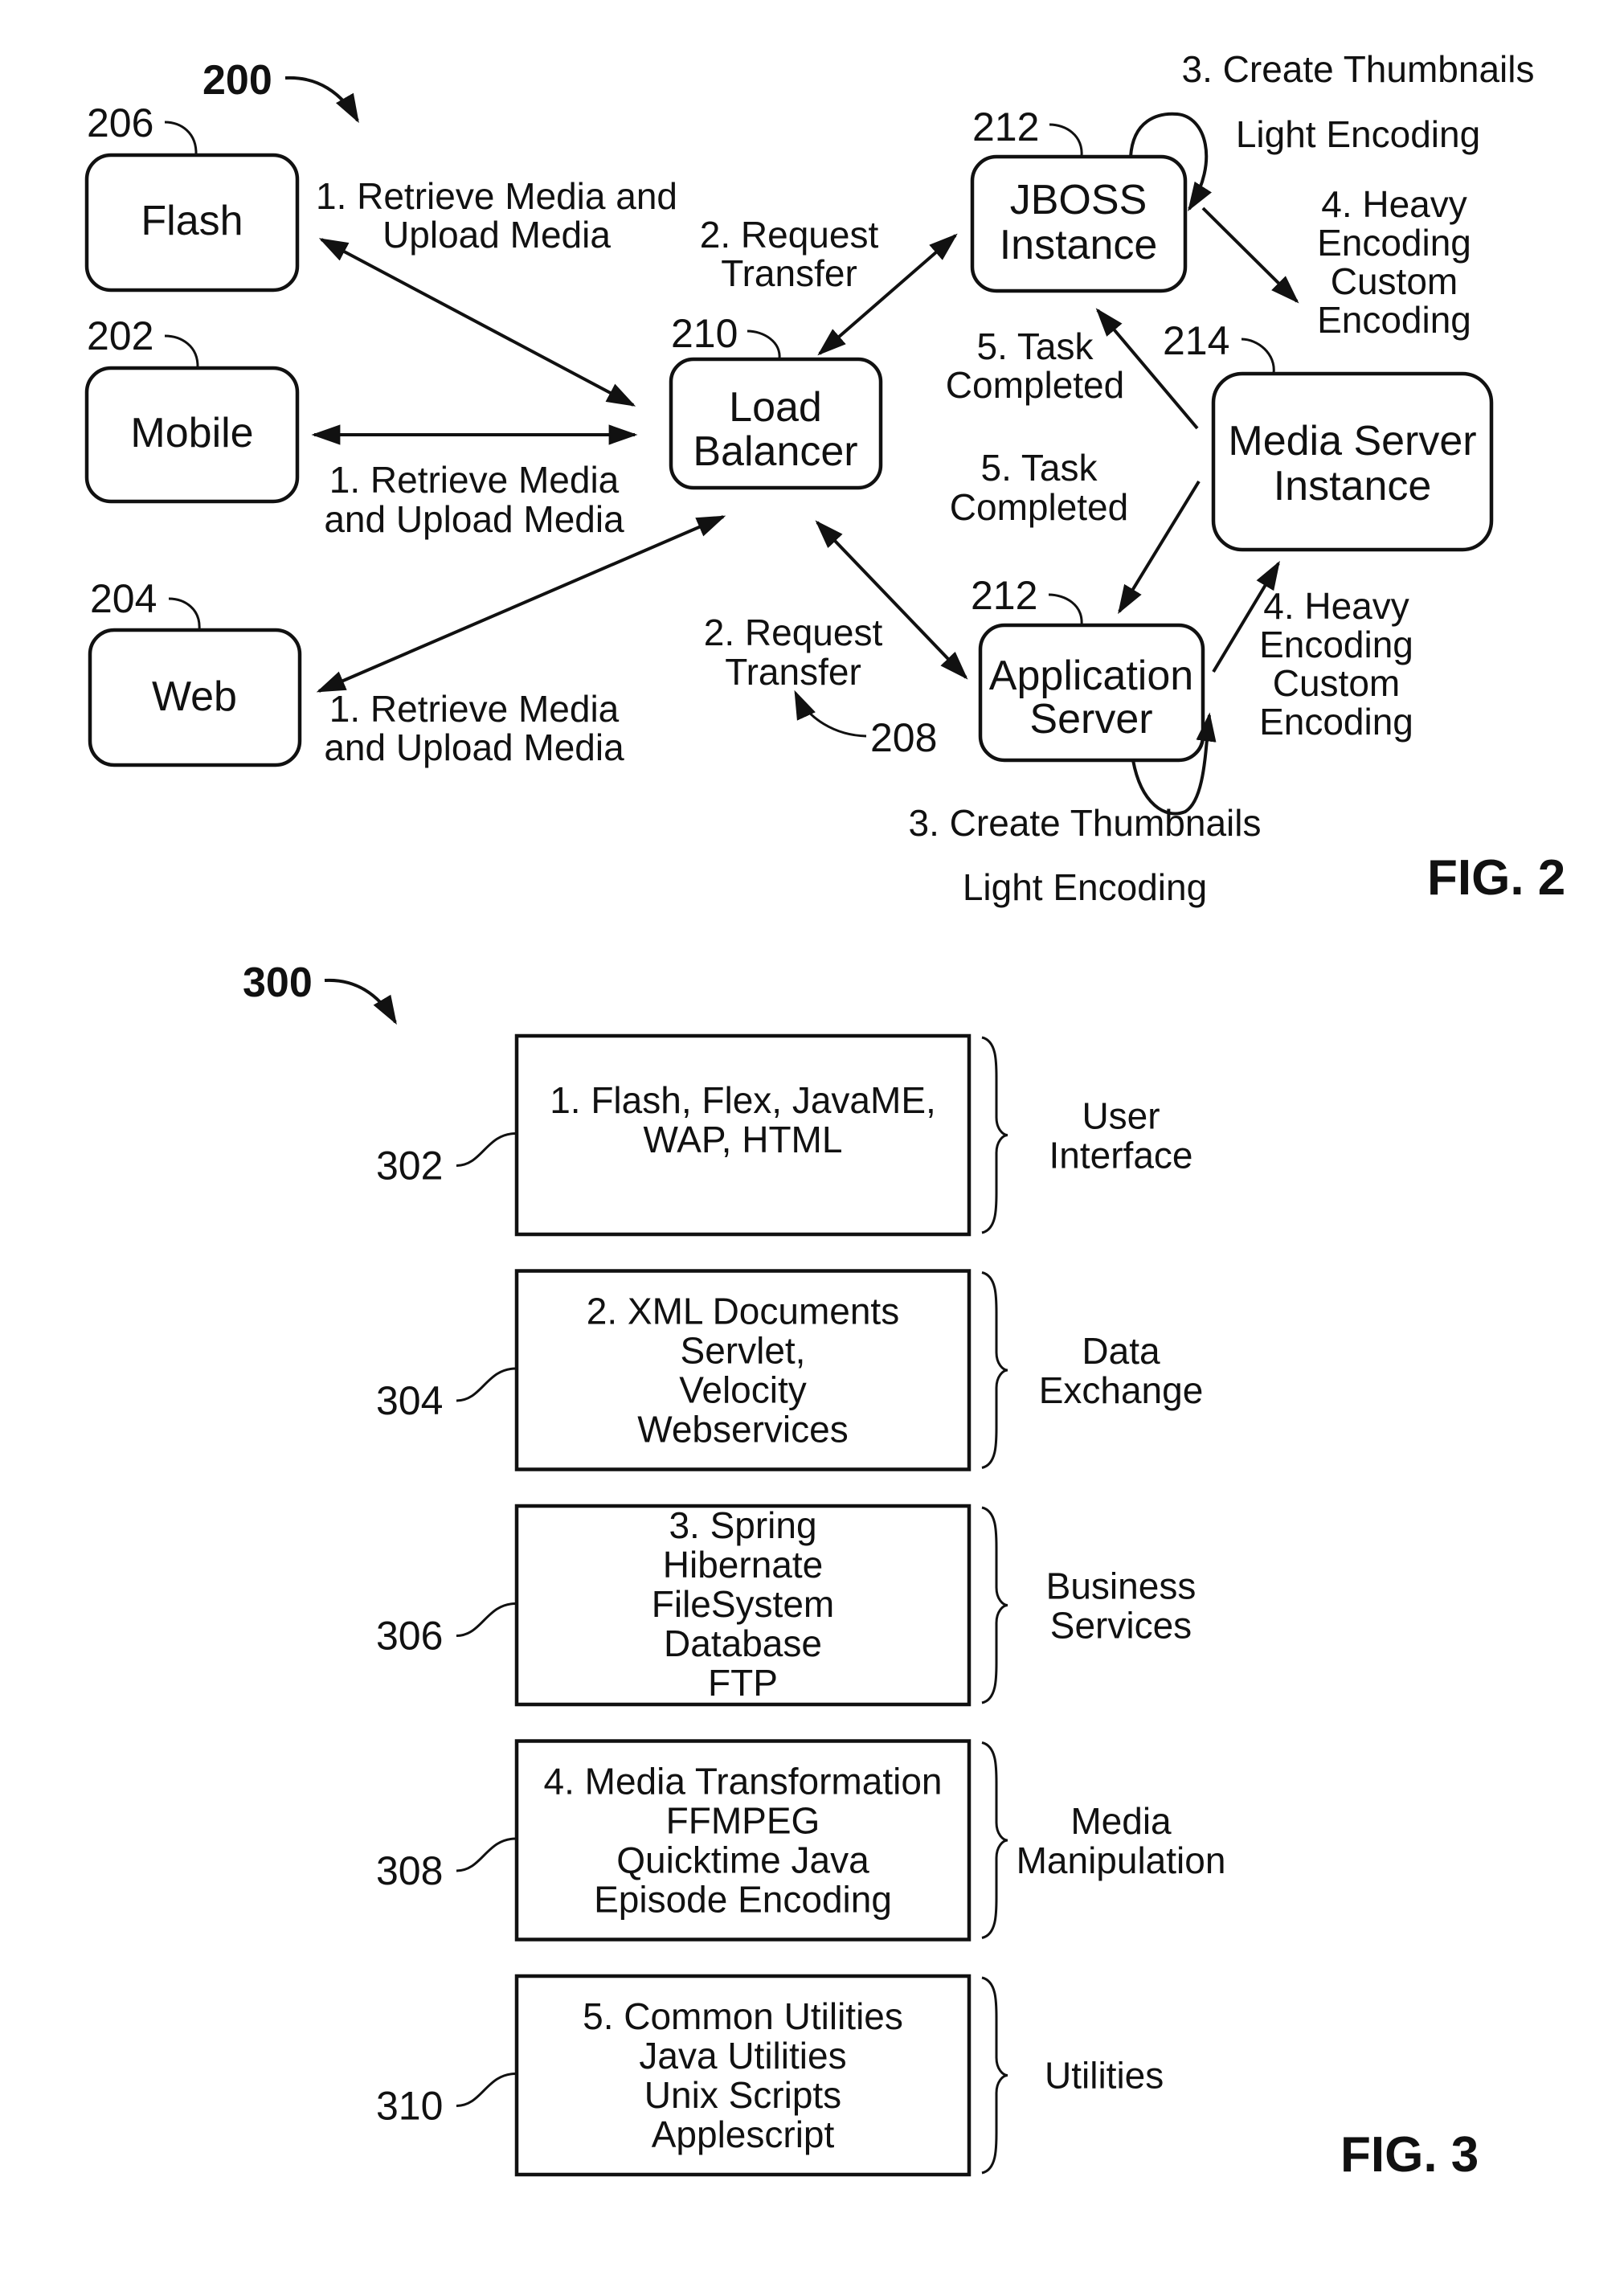  Describe the element at coordinates (743, 1100) in the screenshot. I see `layer-line: 1. Flash, Flex, JavaME,` at that location.